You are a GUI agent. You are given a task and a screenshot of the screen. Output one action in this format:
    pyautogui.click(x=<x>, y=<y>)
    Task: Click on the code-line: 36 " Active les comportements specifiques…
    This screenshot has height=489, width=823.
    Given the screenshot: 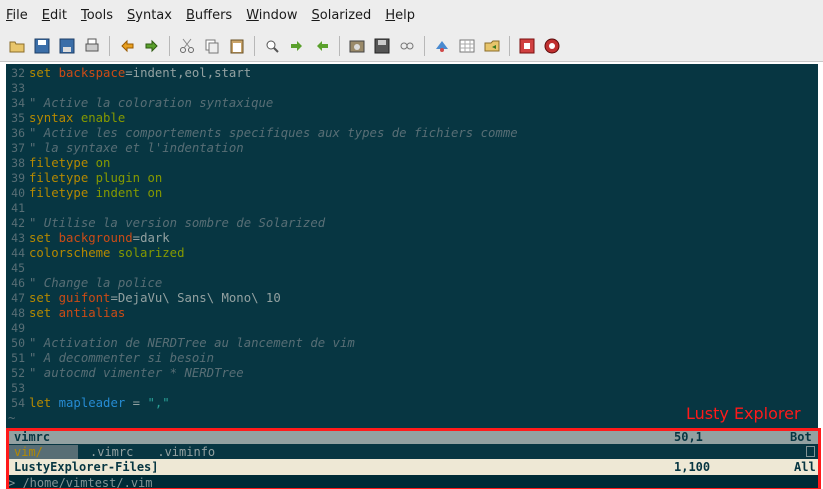 What is the action you would take?
    pyautogui.click(x=412, y=133)
    